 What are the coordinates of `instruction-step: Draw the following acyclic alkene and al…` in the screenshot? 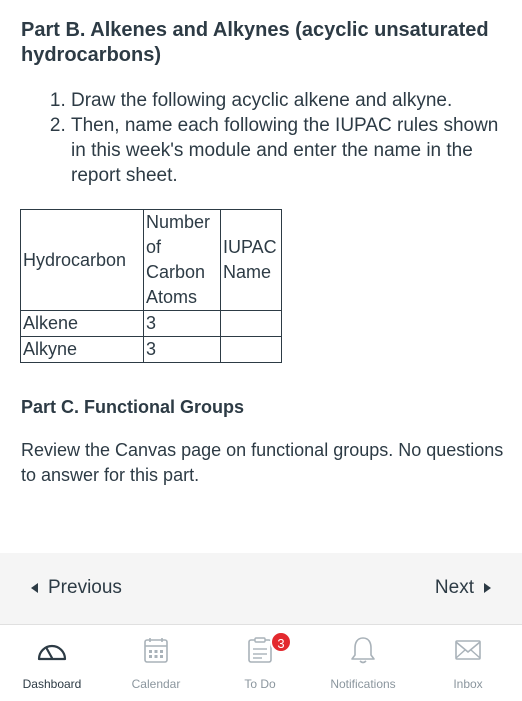 It's located at (286, 100).